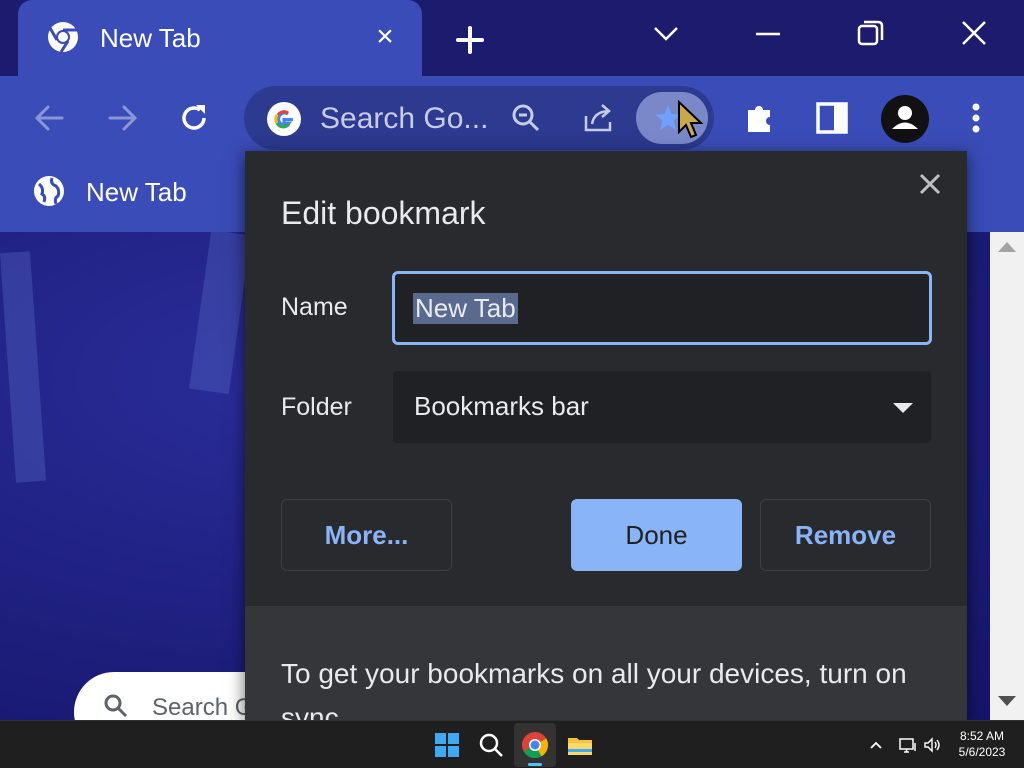 The image size is (1024, 768). Describe the element at coordinates (982, 744) in the screenshot. I see `clock: 8:52 AM 5/6/2023` at that location.